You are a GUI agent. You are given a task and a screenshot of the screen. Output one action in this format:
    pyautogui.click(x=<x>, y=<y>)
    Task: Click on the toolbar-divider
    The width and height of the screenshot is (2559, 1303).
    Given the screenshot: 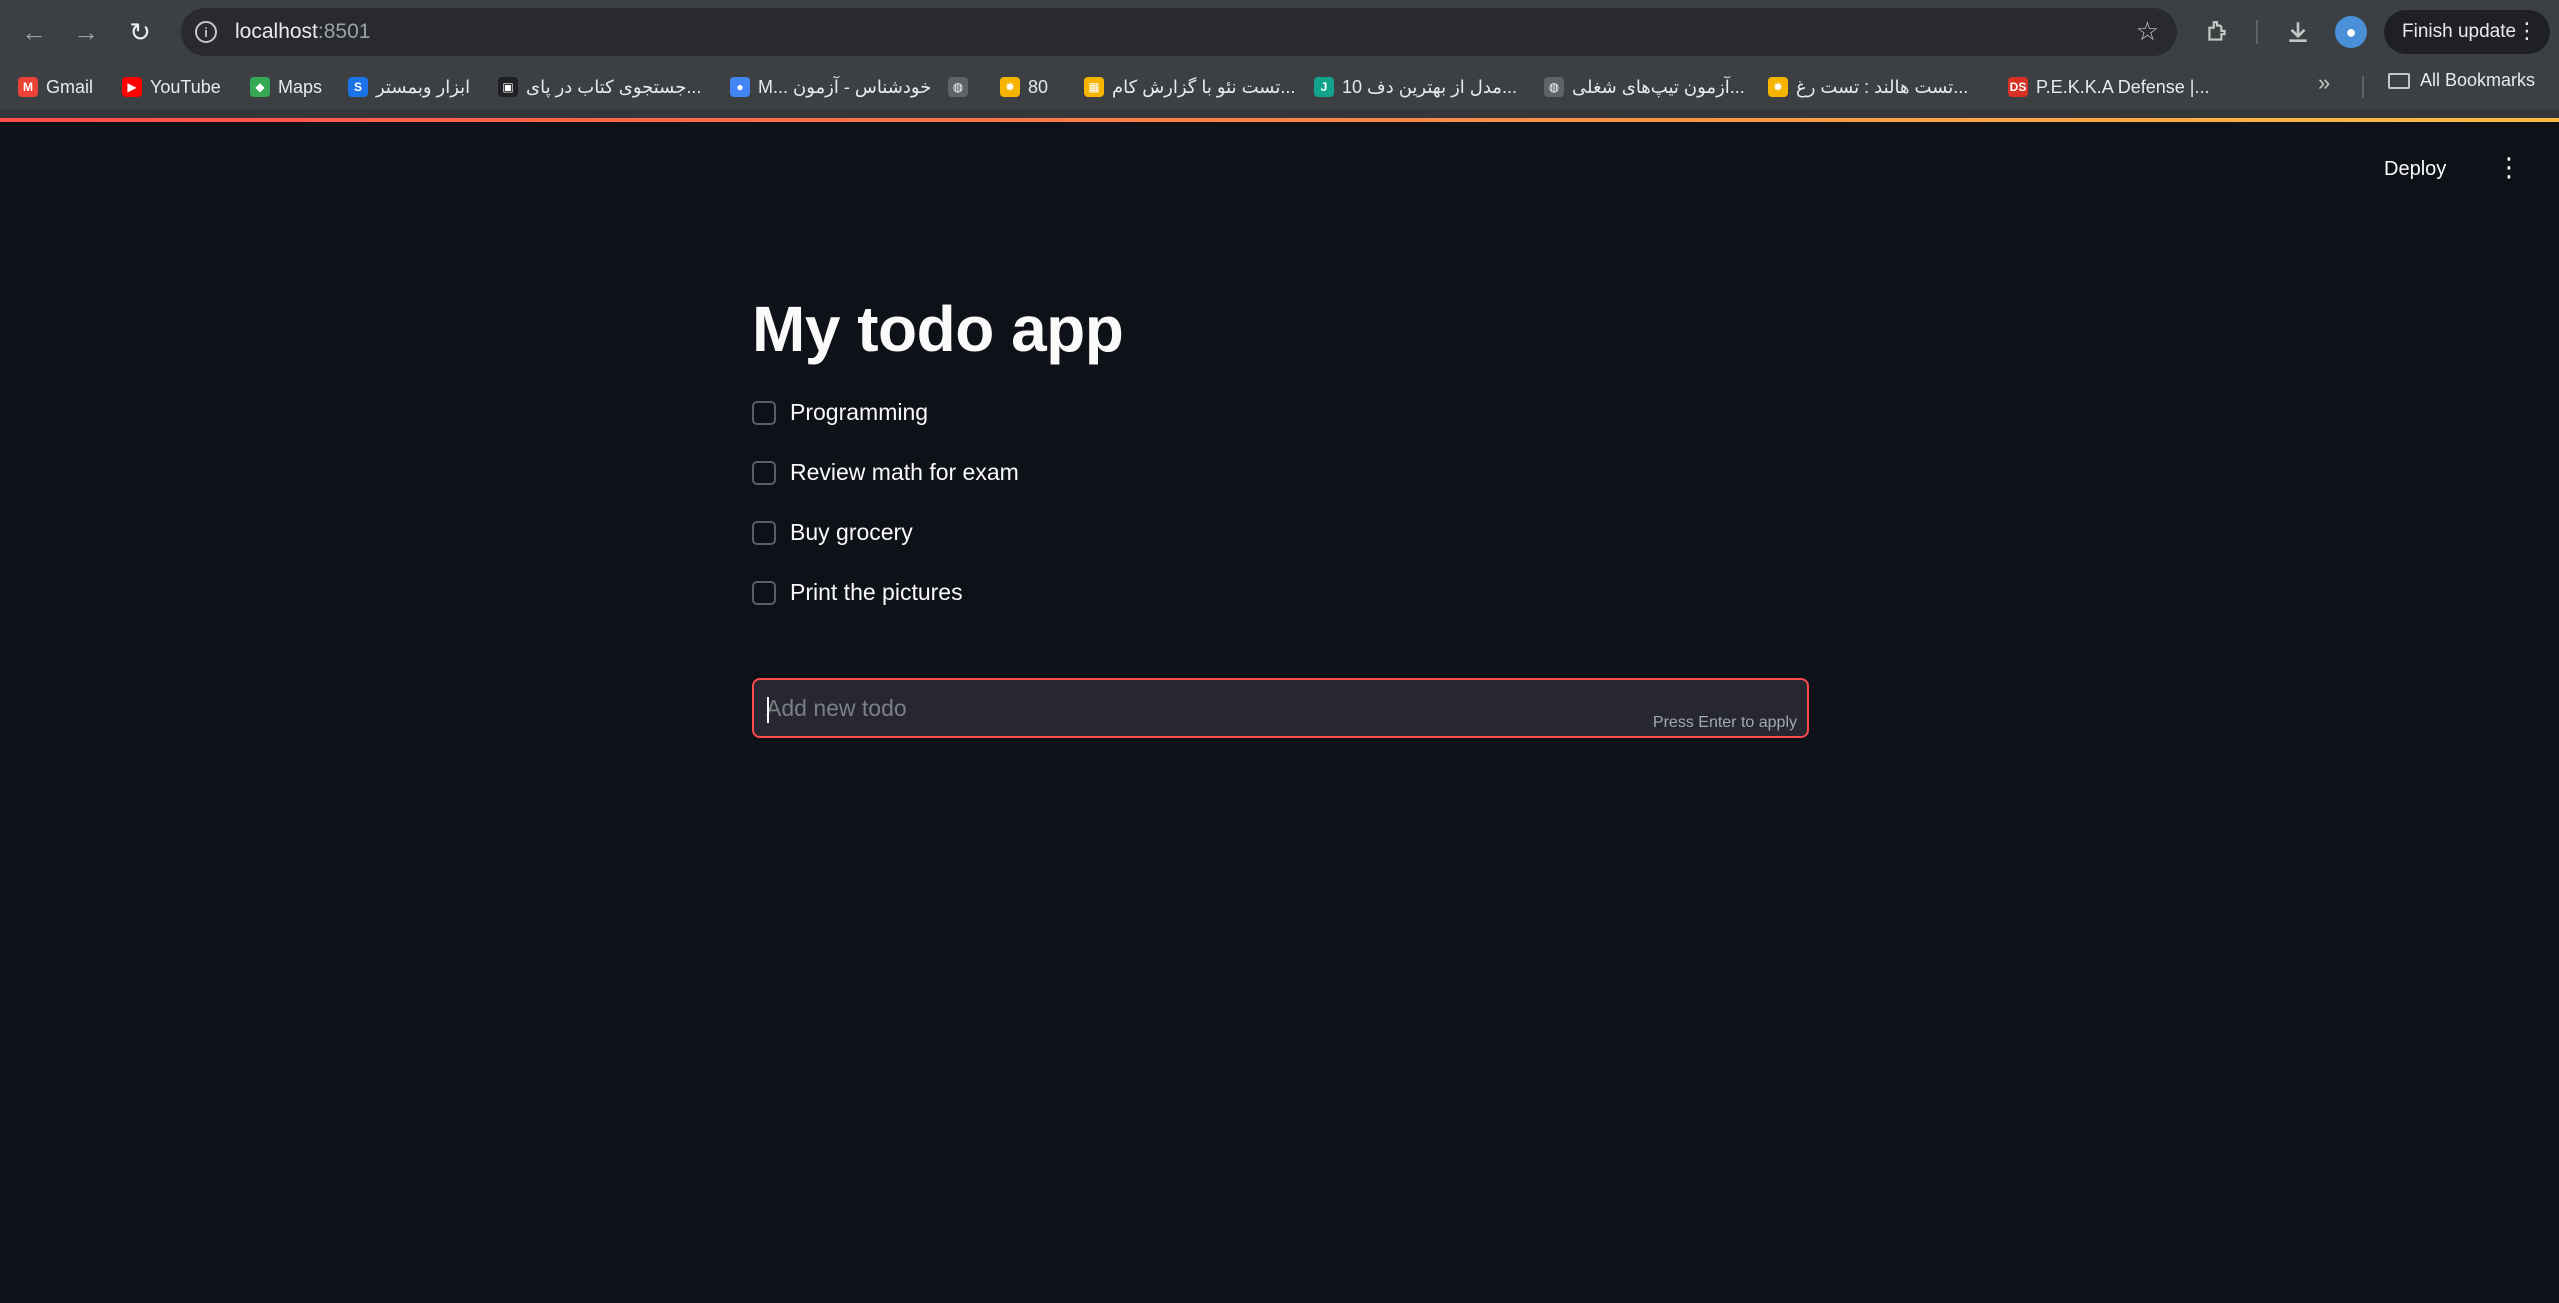 What is the action you would take?
    pyautogui.click(x=2257, y=32)
    